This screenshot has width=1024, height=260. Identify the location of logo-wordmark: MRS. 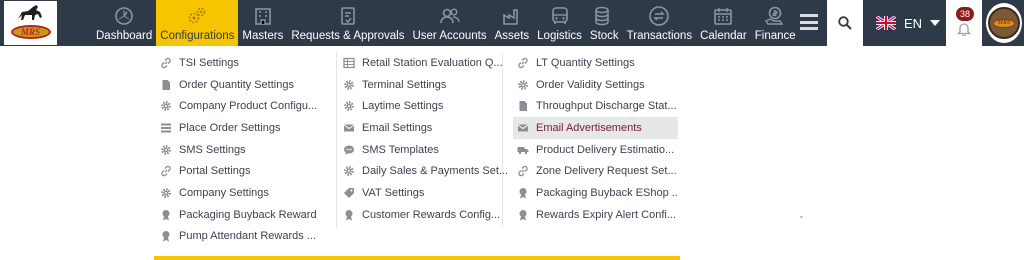
(30, 32).